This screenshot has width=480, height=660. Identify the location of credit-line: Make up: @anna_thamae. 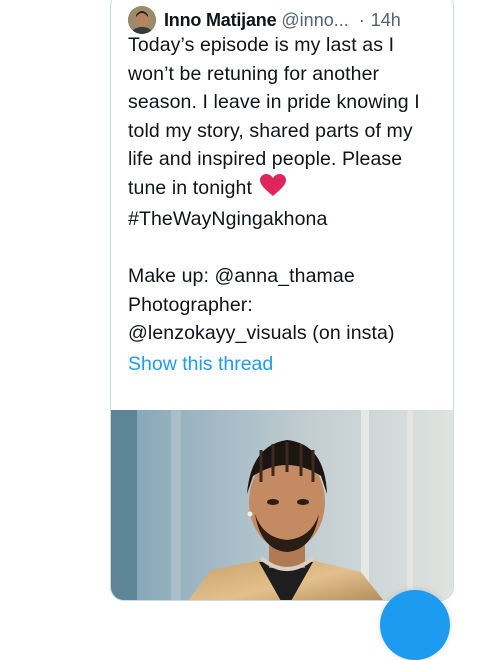
(241, 276).